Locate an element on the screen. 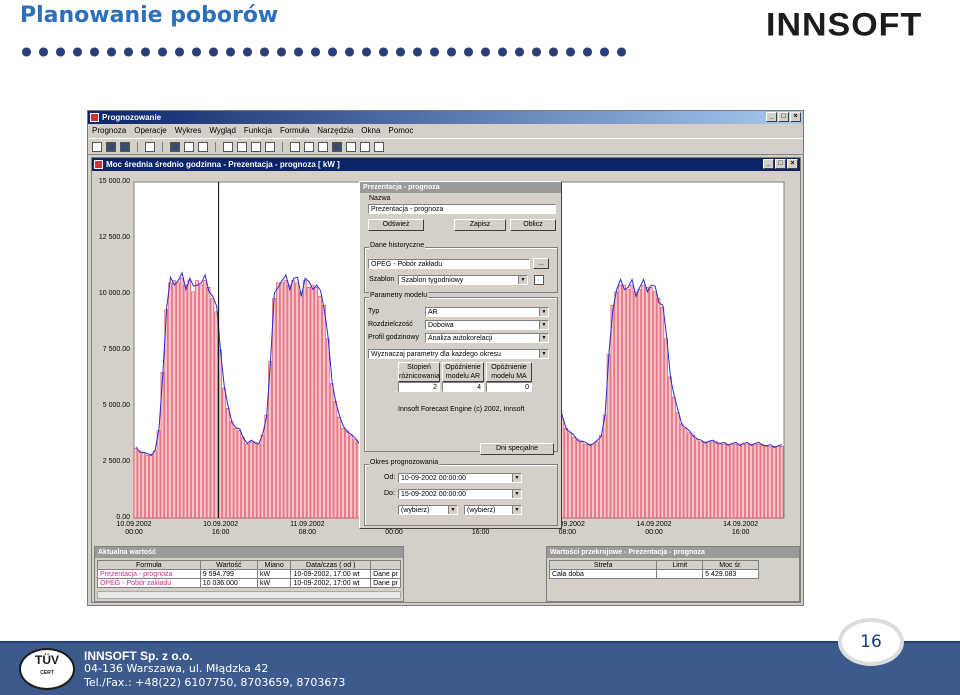 The height and width of the screenshot is (695, 960). menu-prognoza: Prognoza is located at coordinates (109, 131).